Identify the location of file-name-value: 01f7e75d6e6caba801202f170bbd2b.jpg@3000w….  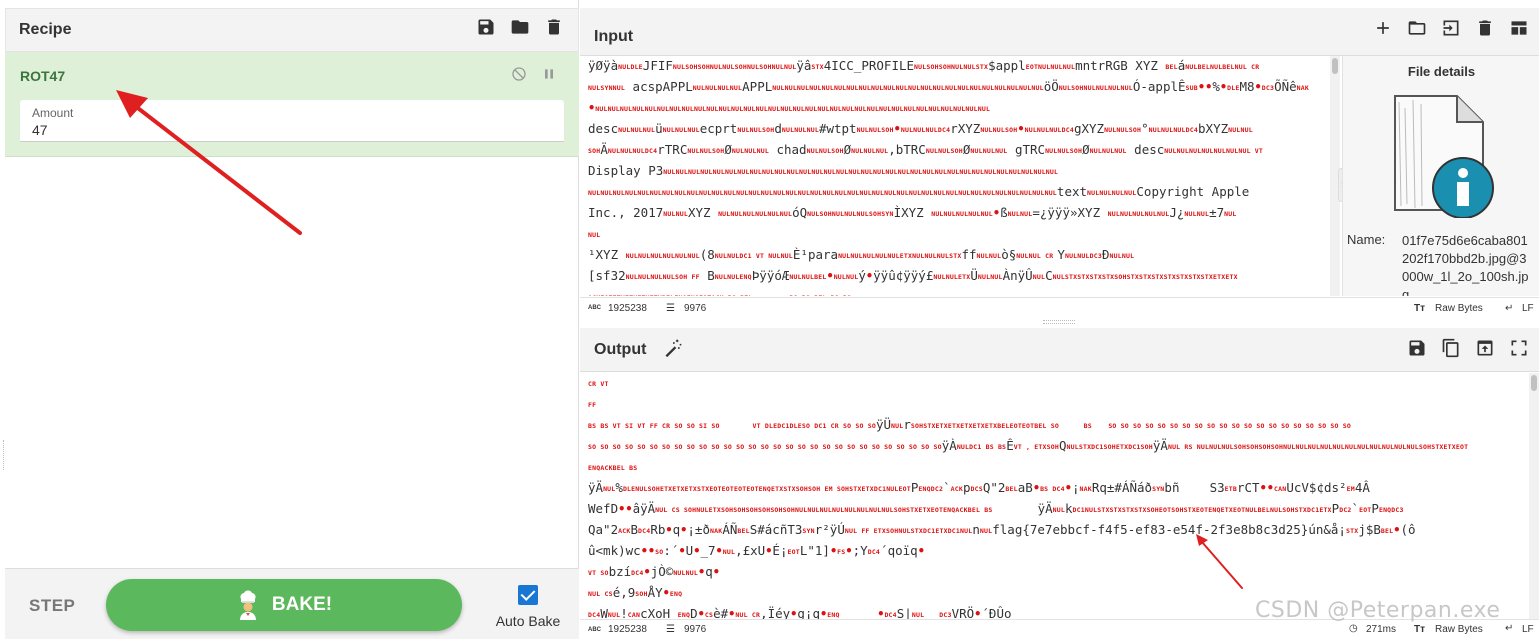
(1465, 264).